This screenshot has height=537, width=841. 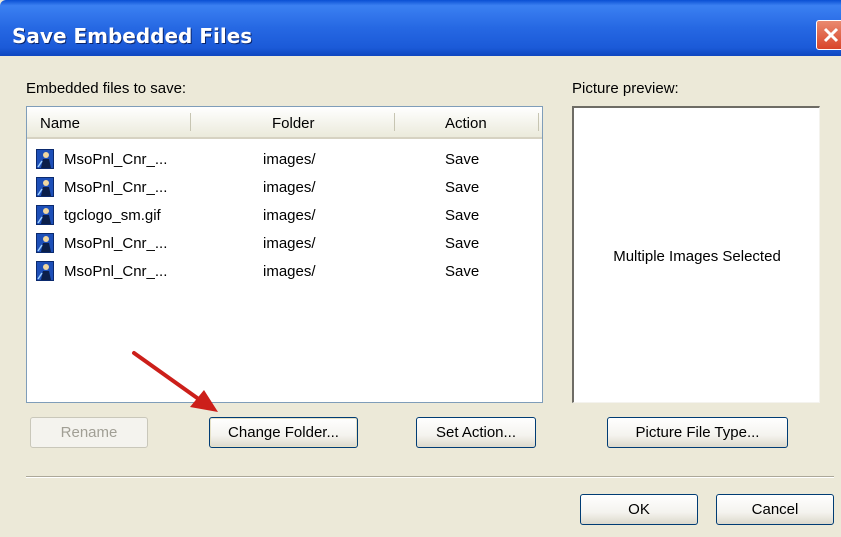 I want to click on embedded-files-label: Embedded files to save:, so click(x=106, y=88).